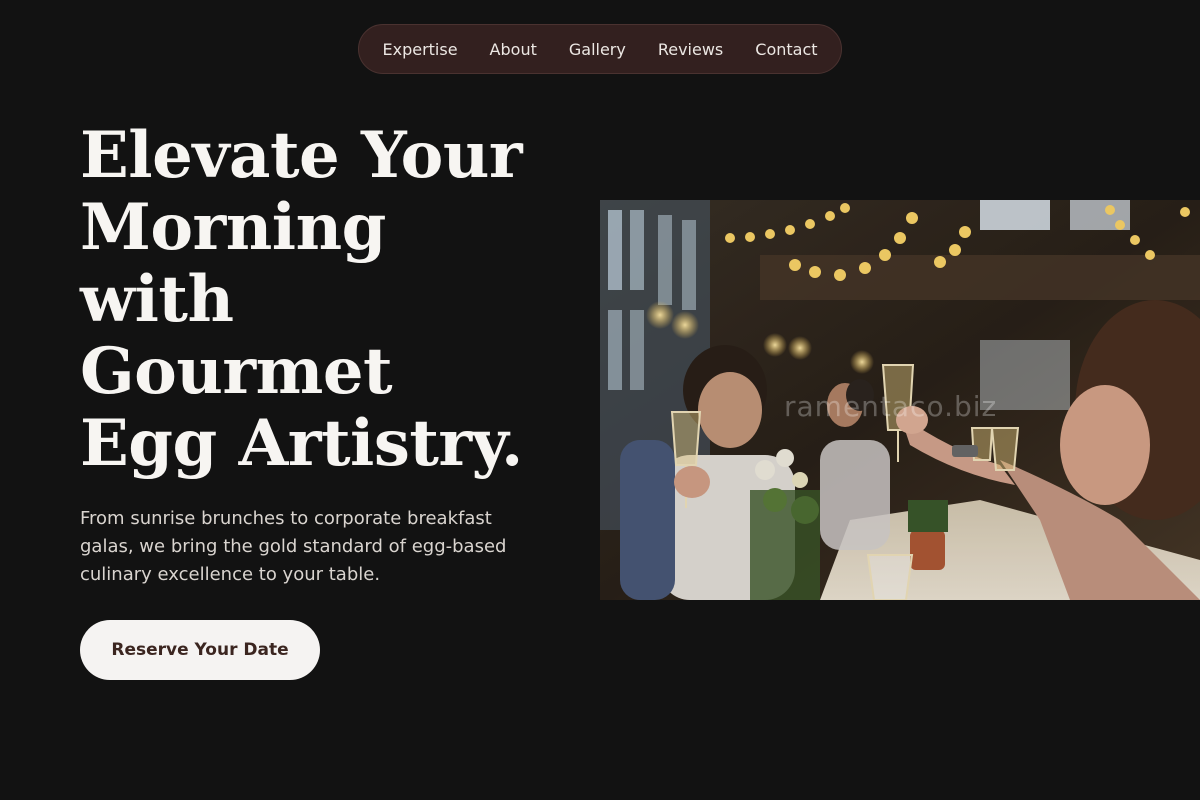 This screenshot has width=1200, height=800. I want to click on nav-link-expertise: Expertise, so click(419, 49).